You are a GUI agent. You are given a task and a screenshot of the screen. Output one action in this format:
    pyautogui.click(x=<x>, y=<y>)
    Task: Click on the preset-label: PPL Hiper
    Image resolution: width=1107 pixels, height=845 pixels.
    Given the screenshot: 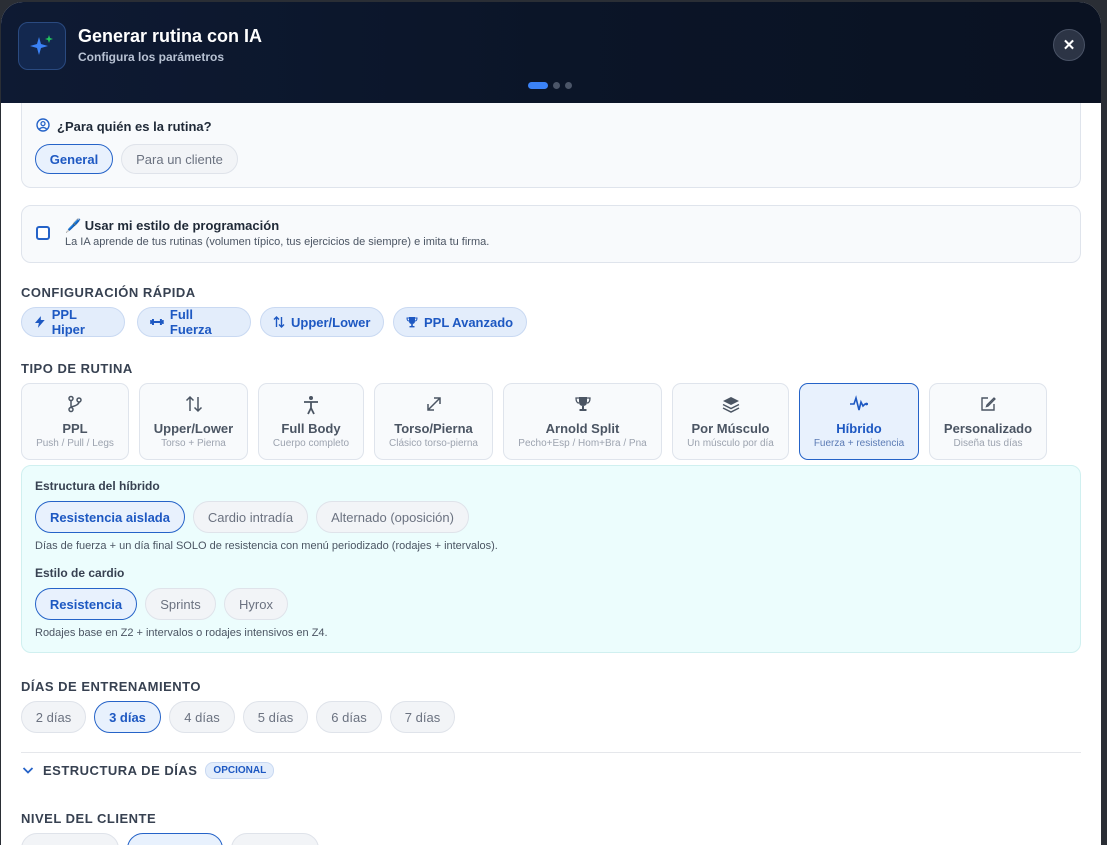 What is the action you would take?
    pyautogui.click(x=68, y=322)
    